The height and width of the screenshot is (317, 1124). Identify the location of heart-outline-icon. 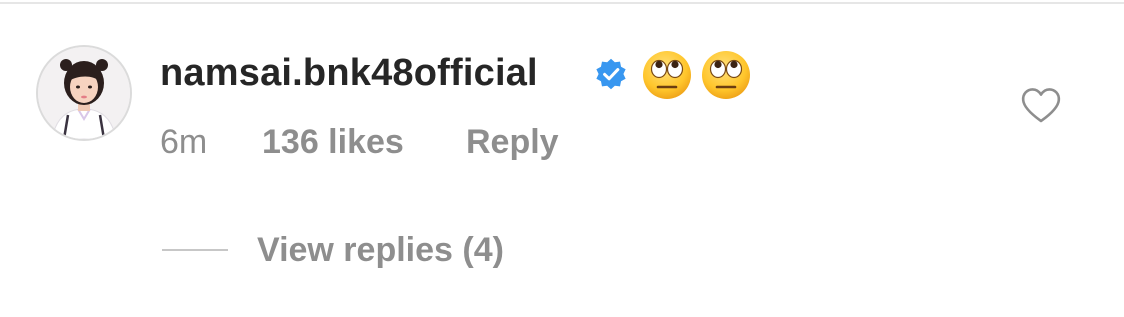
(1041, 105).